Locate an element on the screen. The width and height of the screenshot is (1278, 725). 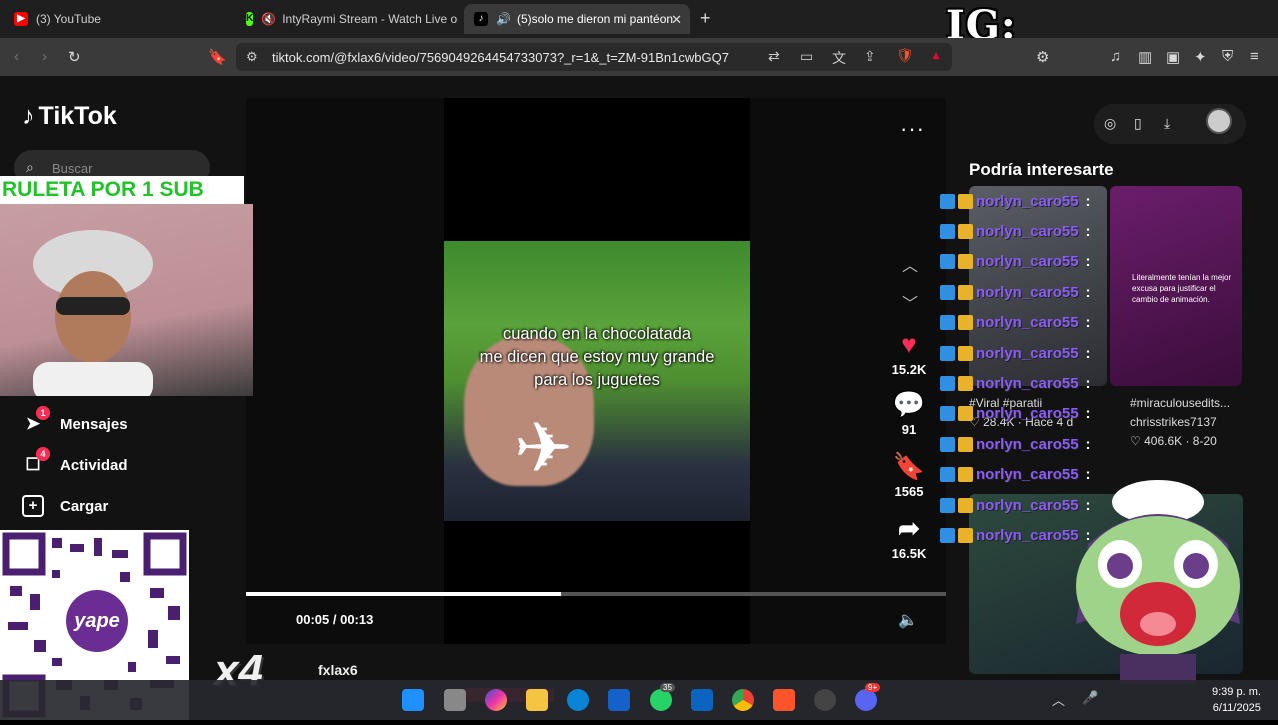
audio-icon: 🔊 is located at coordinates (503, 19).